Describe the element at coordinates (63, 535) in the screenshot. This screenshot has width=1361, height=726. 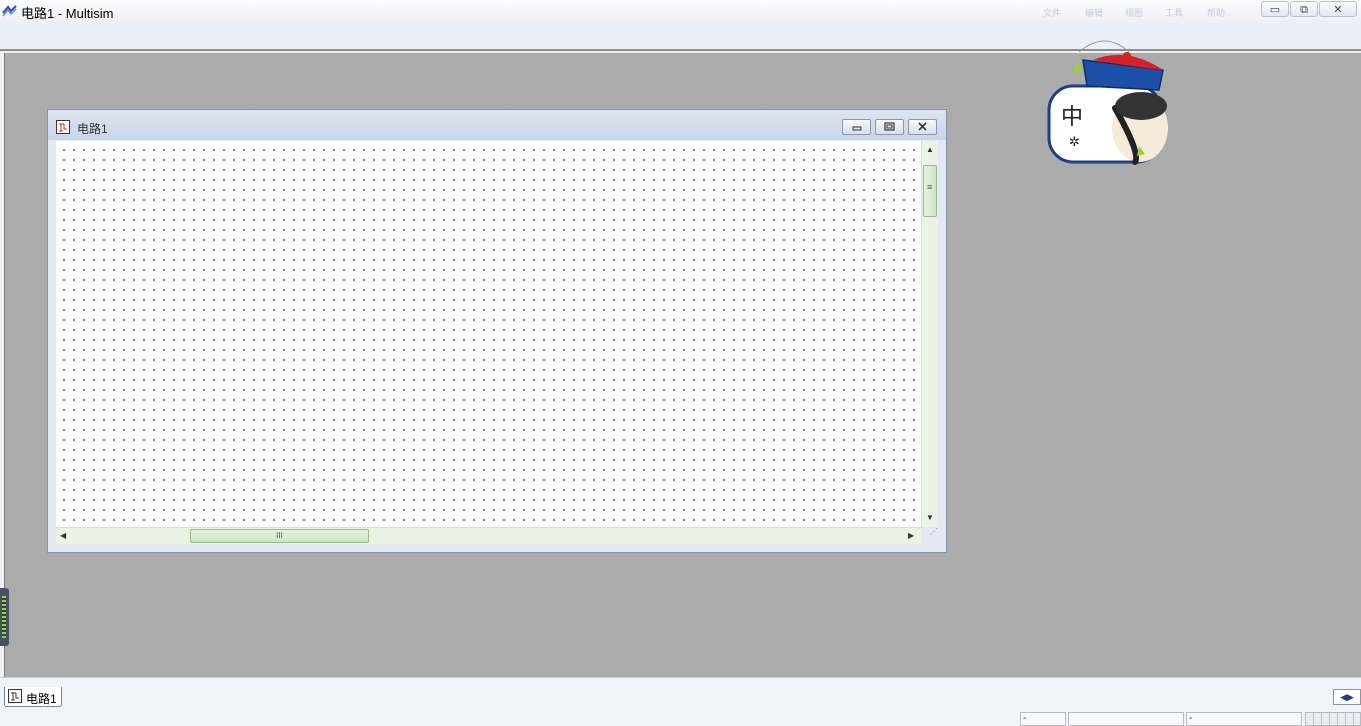
I see `scroll-left-arrow-icon: ◀` at that location.